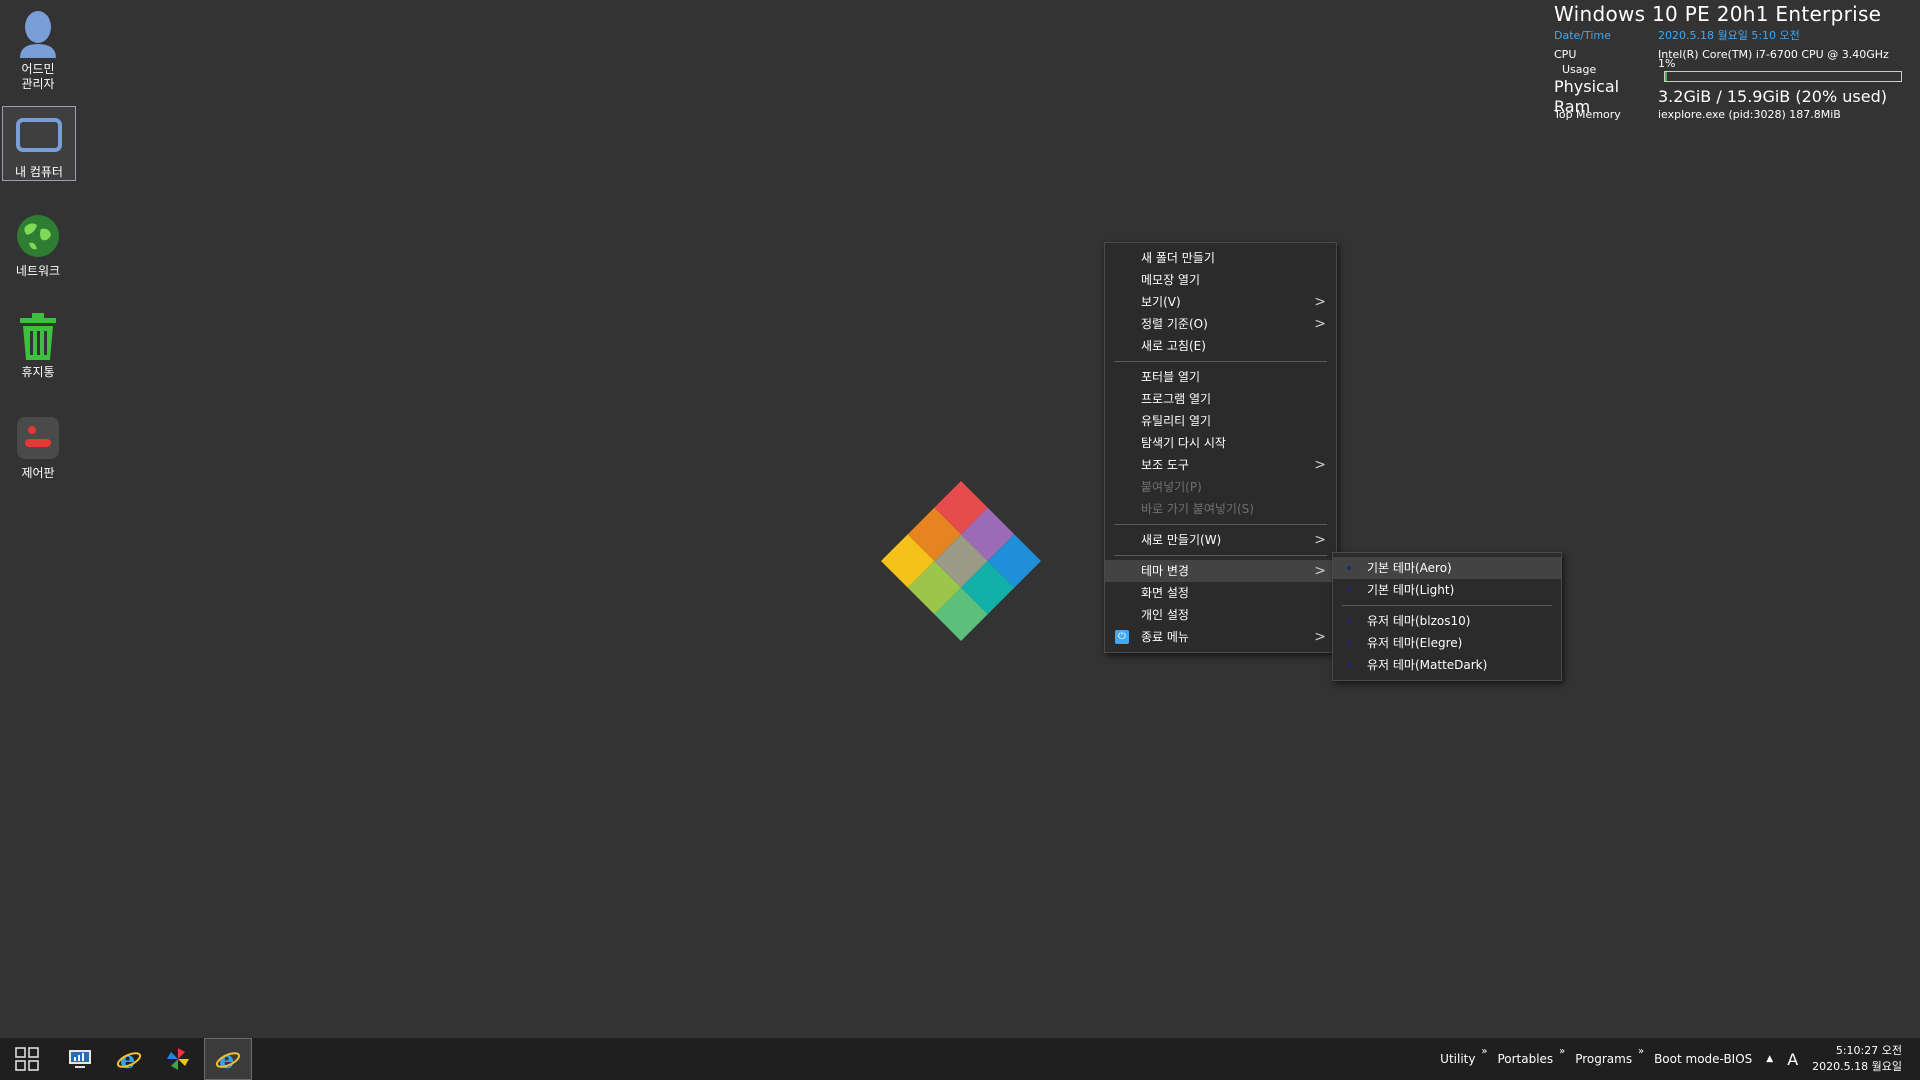 Image resolution: width=1920 pixels, height=1080 pixels. I want to click on theme-item-blzos10: 유저 테마(blzos10), so click(1447, 621).